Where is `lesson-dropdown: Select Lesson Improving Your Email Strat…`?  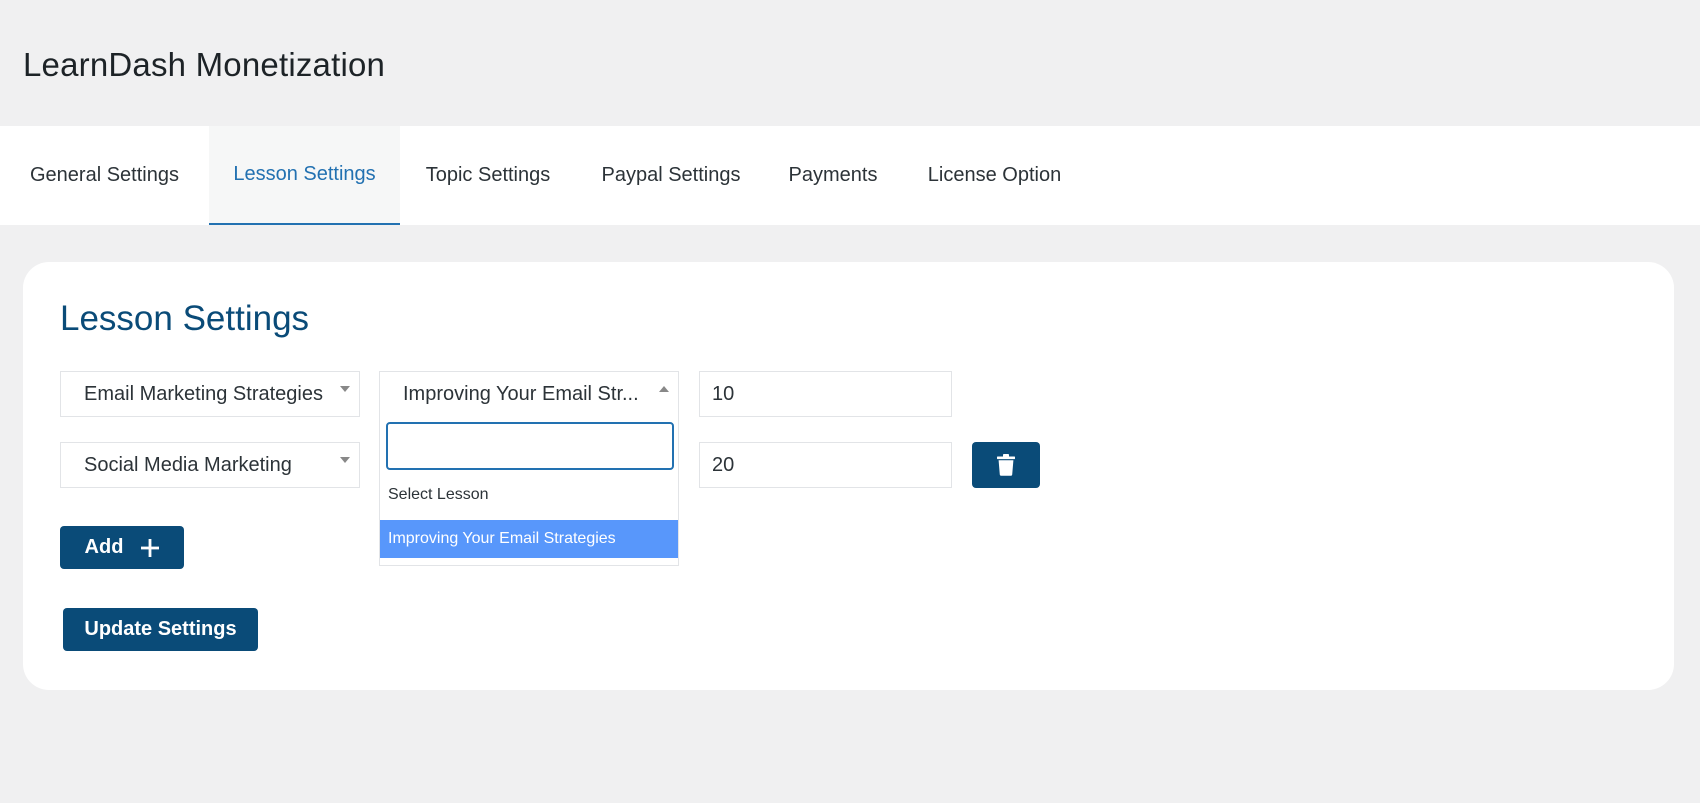
lesson-dropdown: Select Lesson Improving Your Email Strat… is located at coordinates (529, 491).